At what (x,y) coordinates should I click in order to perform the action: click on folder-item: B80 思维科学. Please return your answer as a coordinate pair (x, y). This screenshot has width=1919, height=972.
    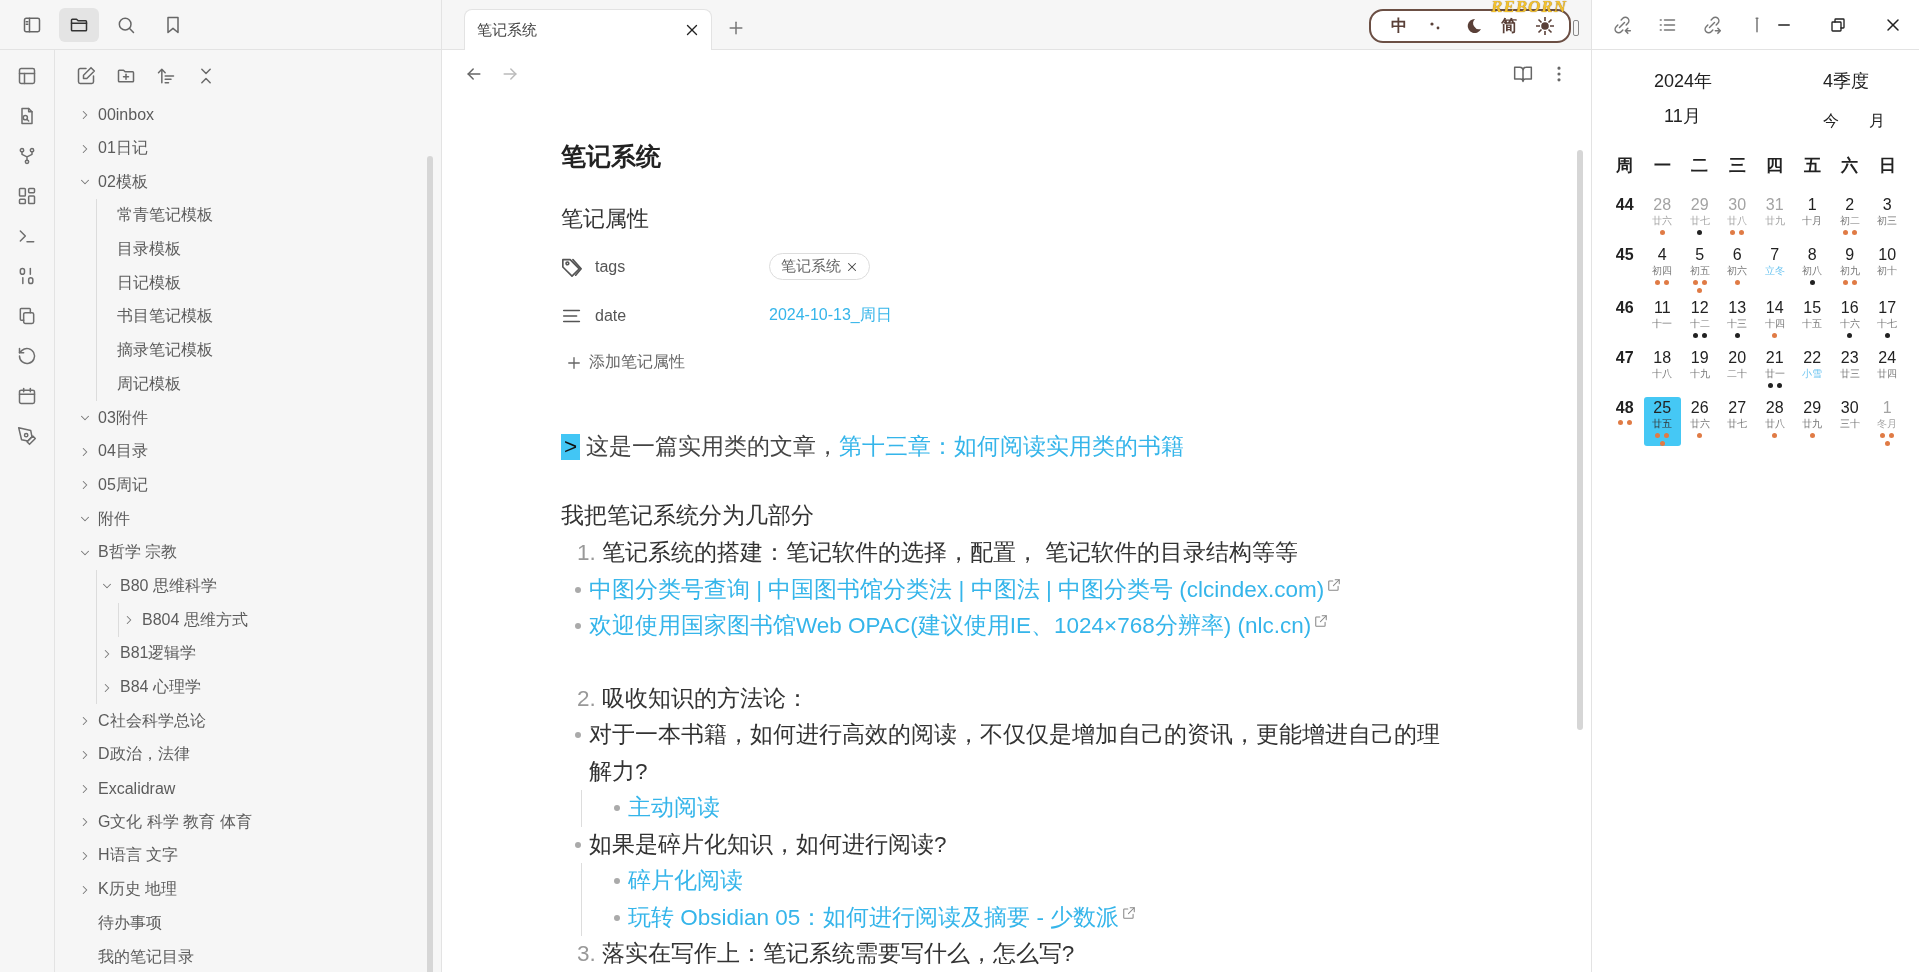
    Looking at the image, I should click on (168, 586).